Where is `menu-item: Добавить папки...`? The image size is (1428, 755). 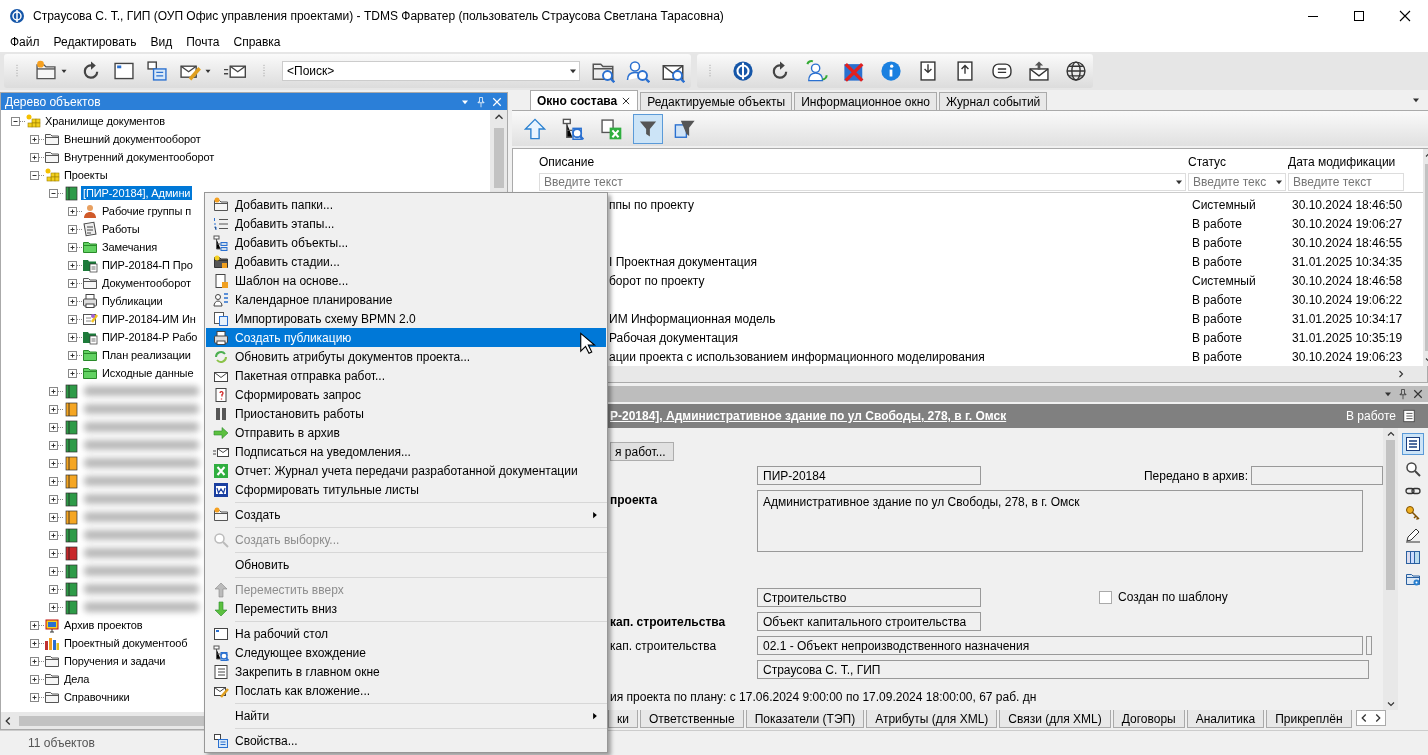 menu-item: Добавить папки... is located at coordinates (406, 204).